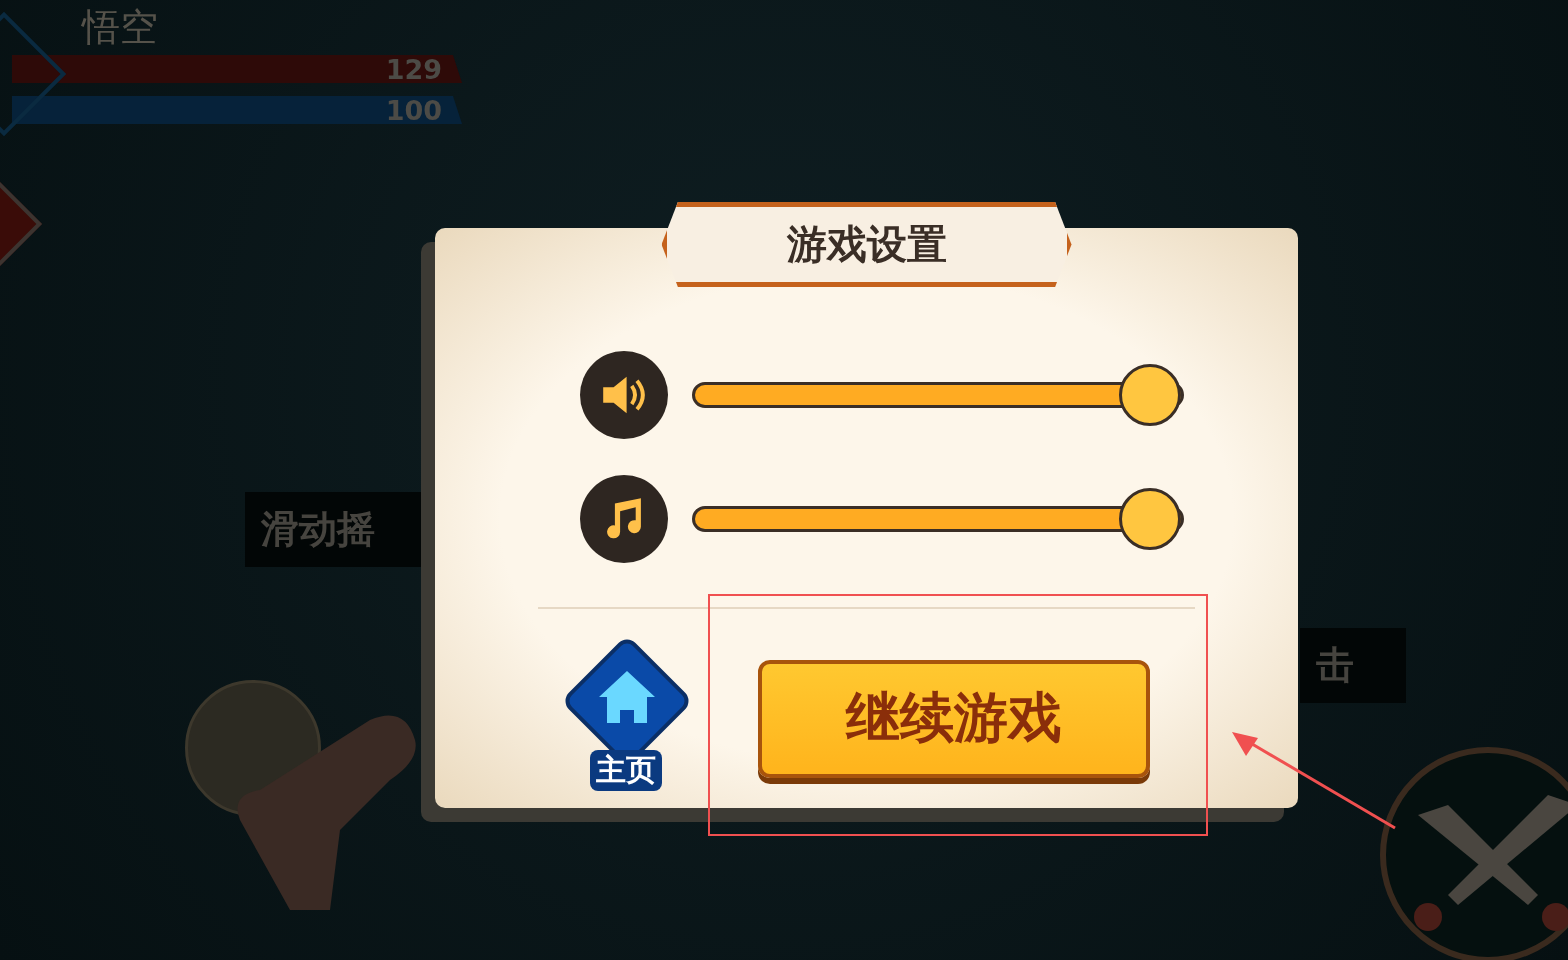  Describe the element at coordinates (120, 27) in the screenshot. I see `player-name: 悟空` at that location.